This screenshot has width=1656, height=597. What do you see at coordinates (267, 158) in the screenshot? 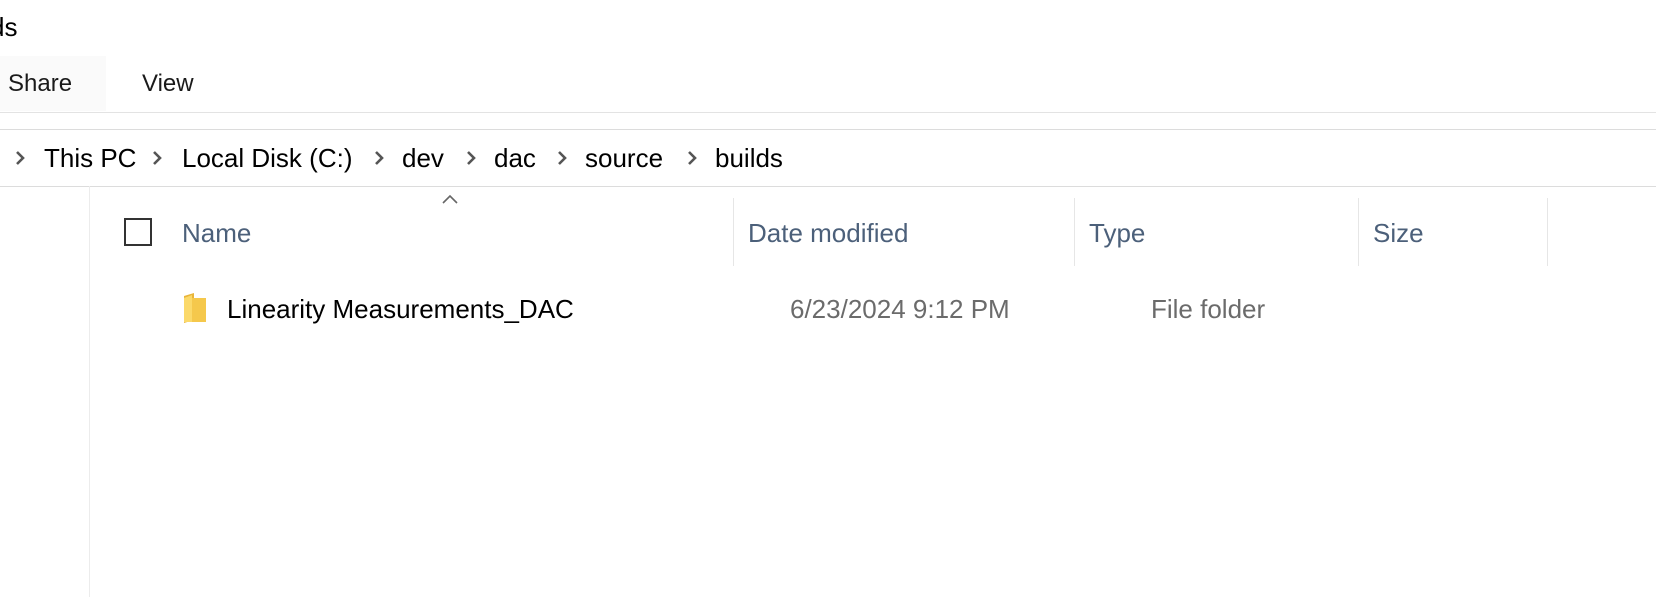
I see `breadcrumb-local-disk: Local Disk (C:)` at bounding box center [267, 158].